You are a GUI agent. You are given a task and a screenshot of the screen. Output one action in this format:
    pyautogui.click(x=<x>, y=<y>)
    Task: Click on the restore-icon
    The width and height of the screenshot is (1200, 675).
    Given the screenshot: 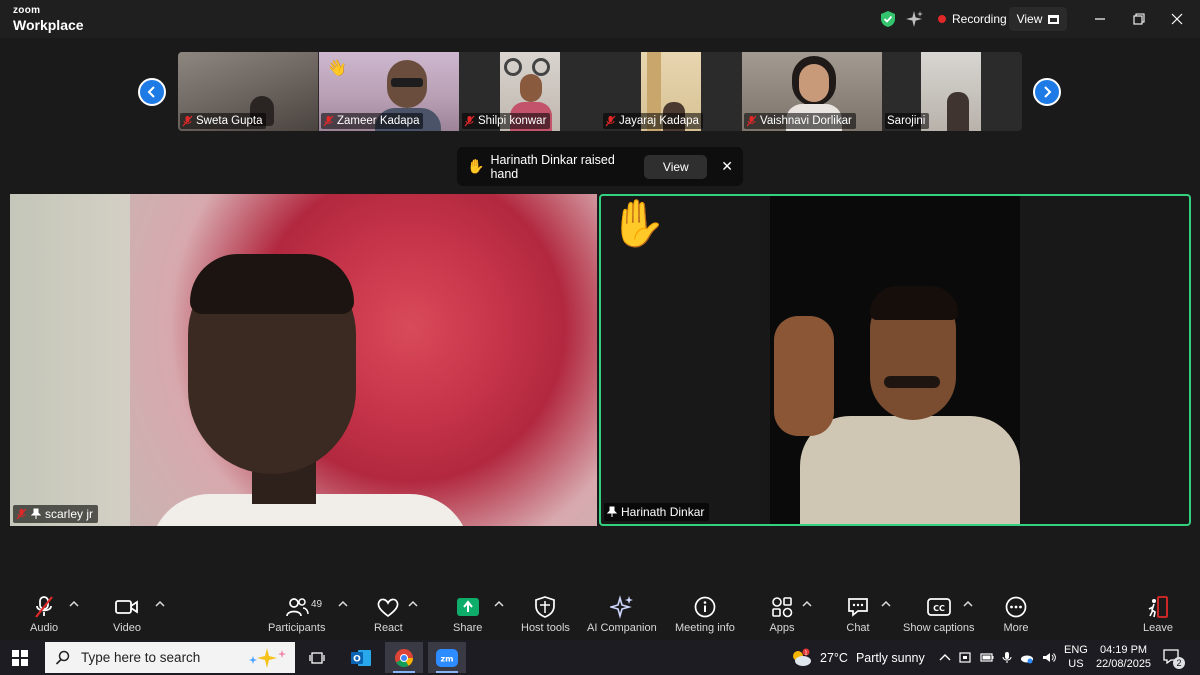 What is the action you would take?
    pyautogui.click(x=1139, y=19)
    